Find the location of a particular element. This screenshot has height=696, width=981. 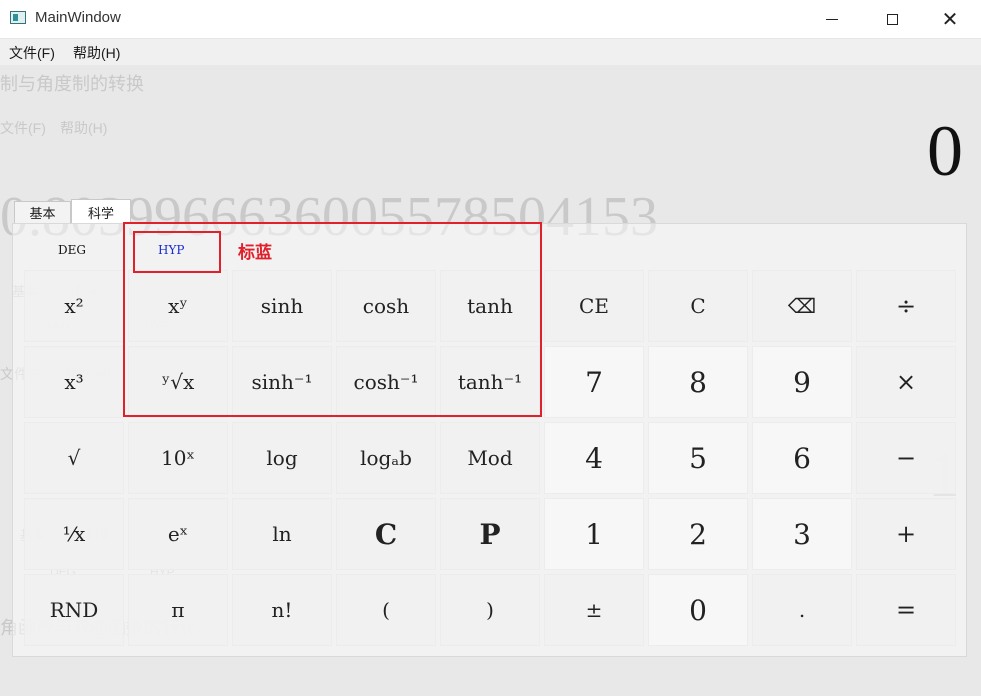

maximize-icon is located at coordinates (892, 19).